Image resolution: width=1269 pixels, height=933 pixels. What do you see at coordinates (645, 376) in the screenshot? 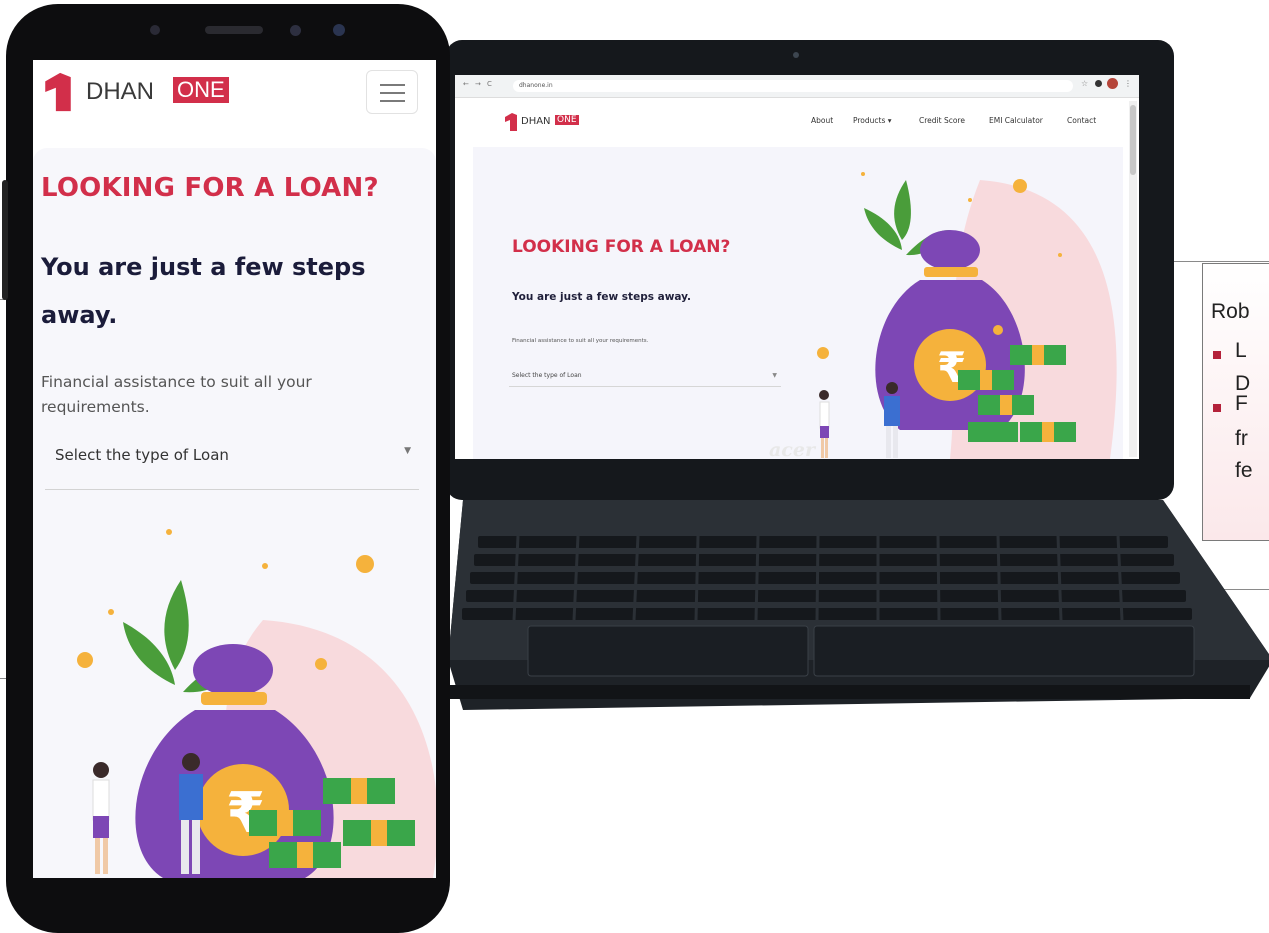
I see `laptop-loan-type-select: Select the type of Loan ▼` at bounding box center [645, 376].